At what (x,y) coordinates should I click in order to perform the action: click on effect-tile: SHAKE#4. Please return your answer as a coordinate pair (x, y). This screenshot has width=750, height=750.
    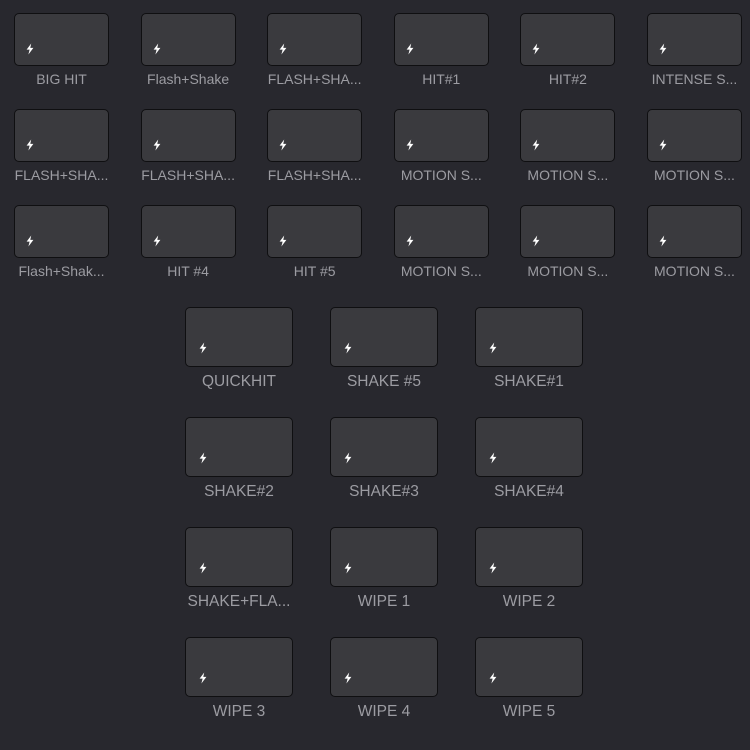
    Looking at the image, I should click on (529, 472).